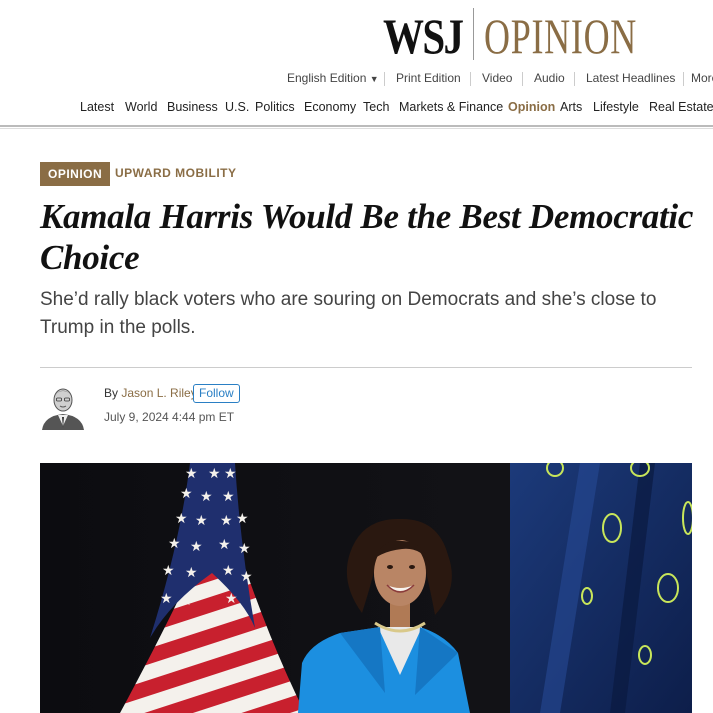 This screenshot has width=713, height=713. What do you see at coordinates (497, 78) in the screenshot?
I see `utility-link-video: Video` at bounding box center [497, 78].